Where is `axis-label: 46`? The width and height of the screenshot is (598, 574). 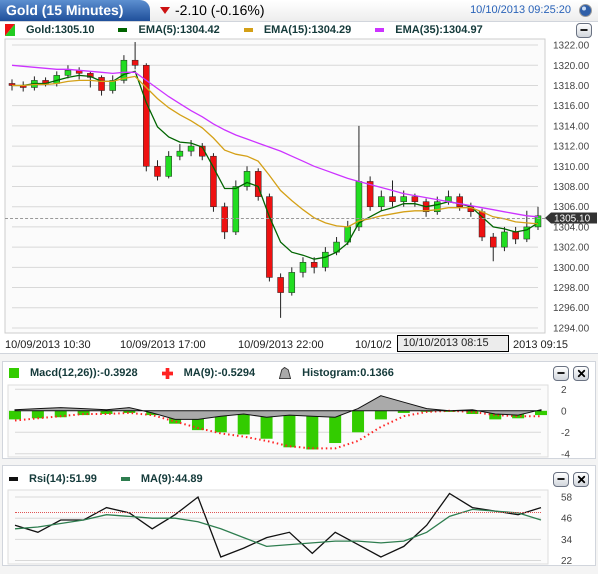 axis-label: 46 is located at coordinates (566, 519).